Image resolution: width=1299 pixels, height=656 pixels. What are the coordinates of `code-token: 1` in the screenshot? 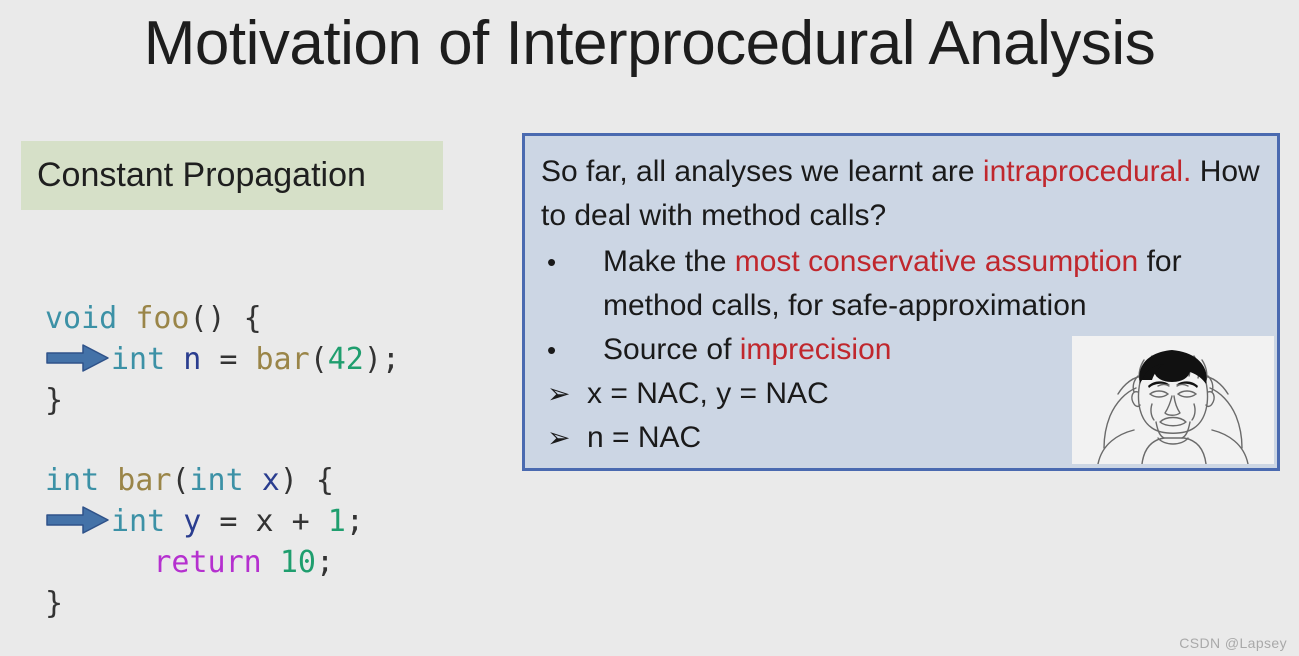 It's located at (336, 521).